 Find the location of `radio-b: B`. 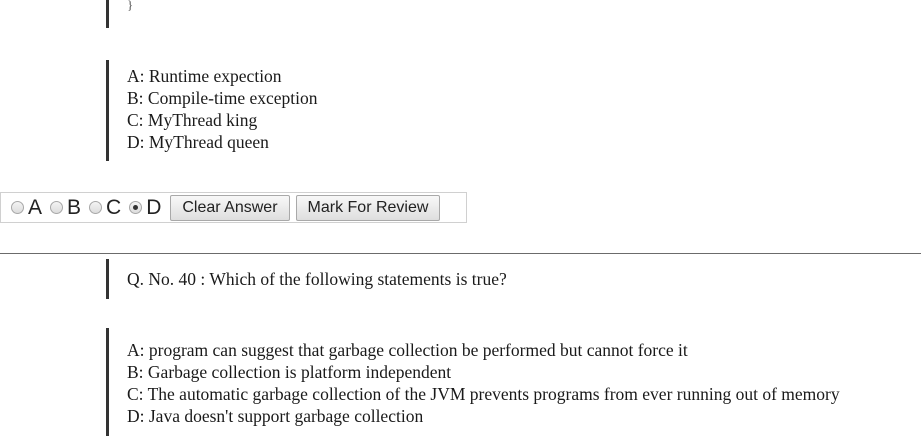

radio-b: B is located at coordinates (65, 208).